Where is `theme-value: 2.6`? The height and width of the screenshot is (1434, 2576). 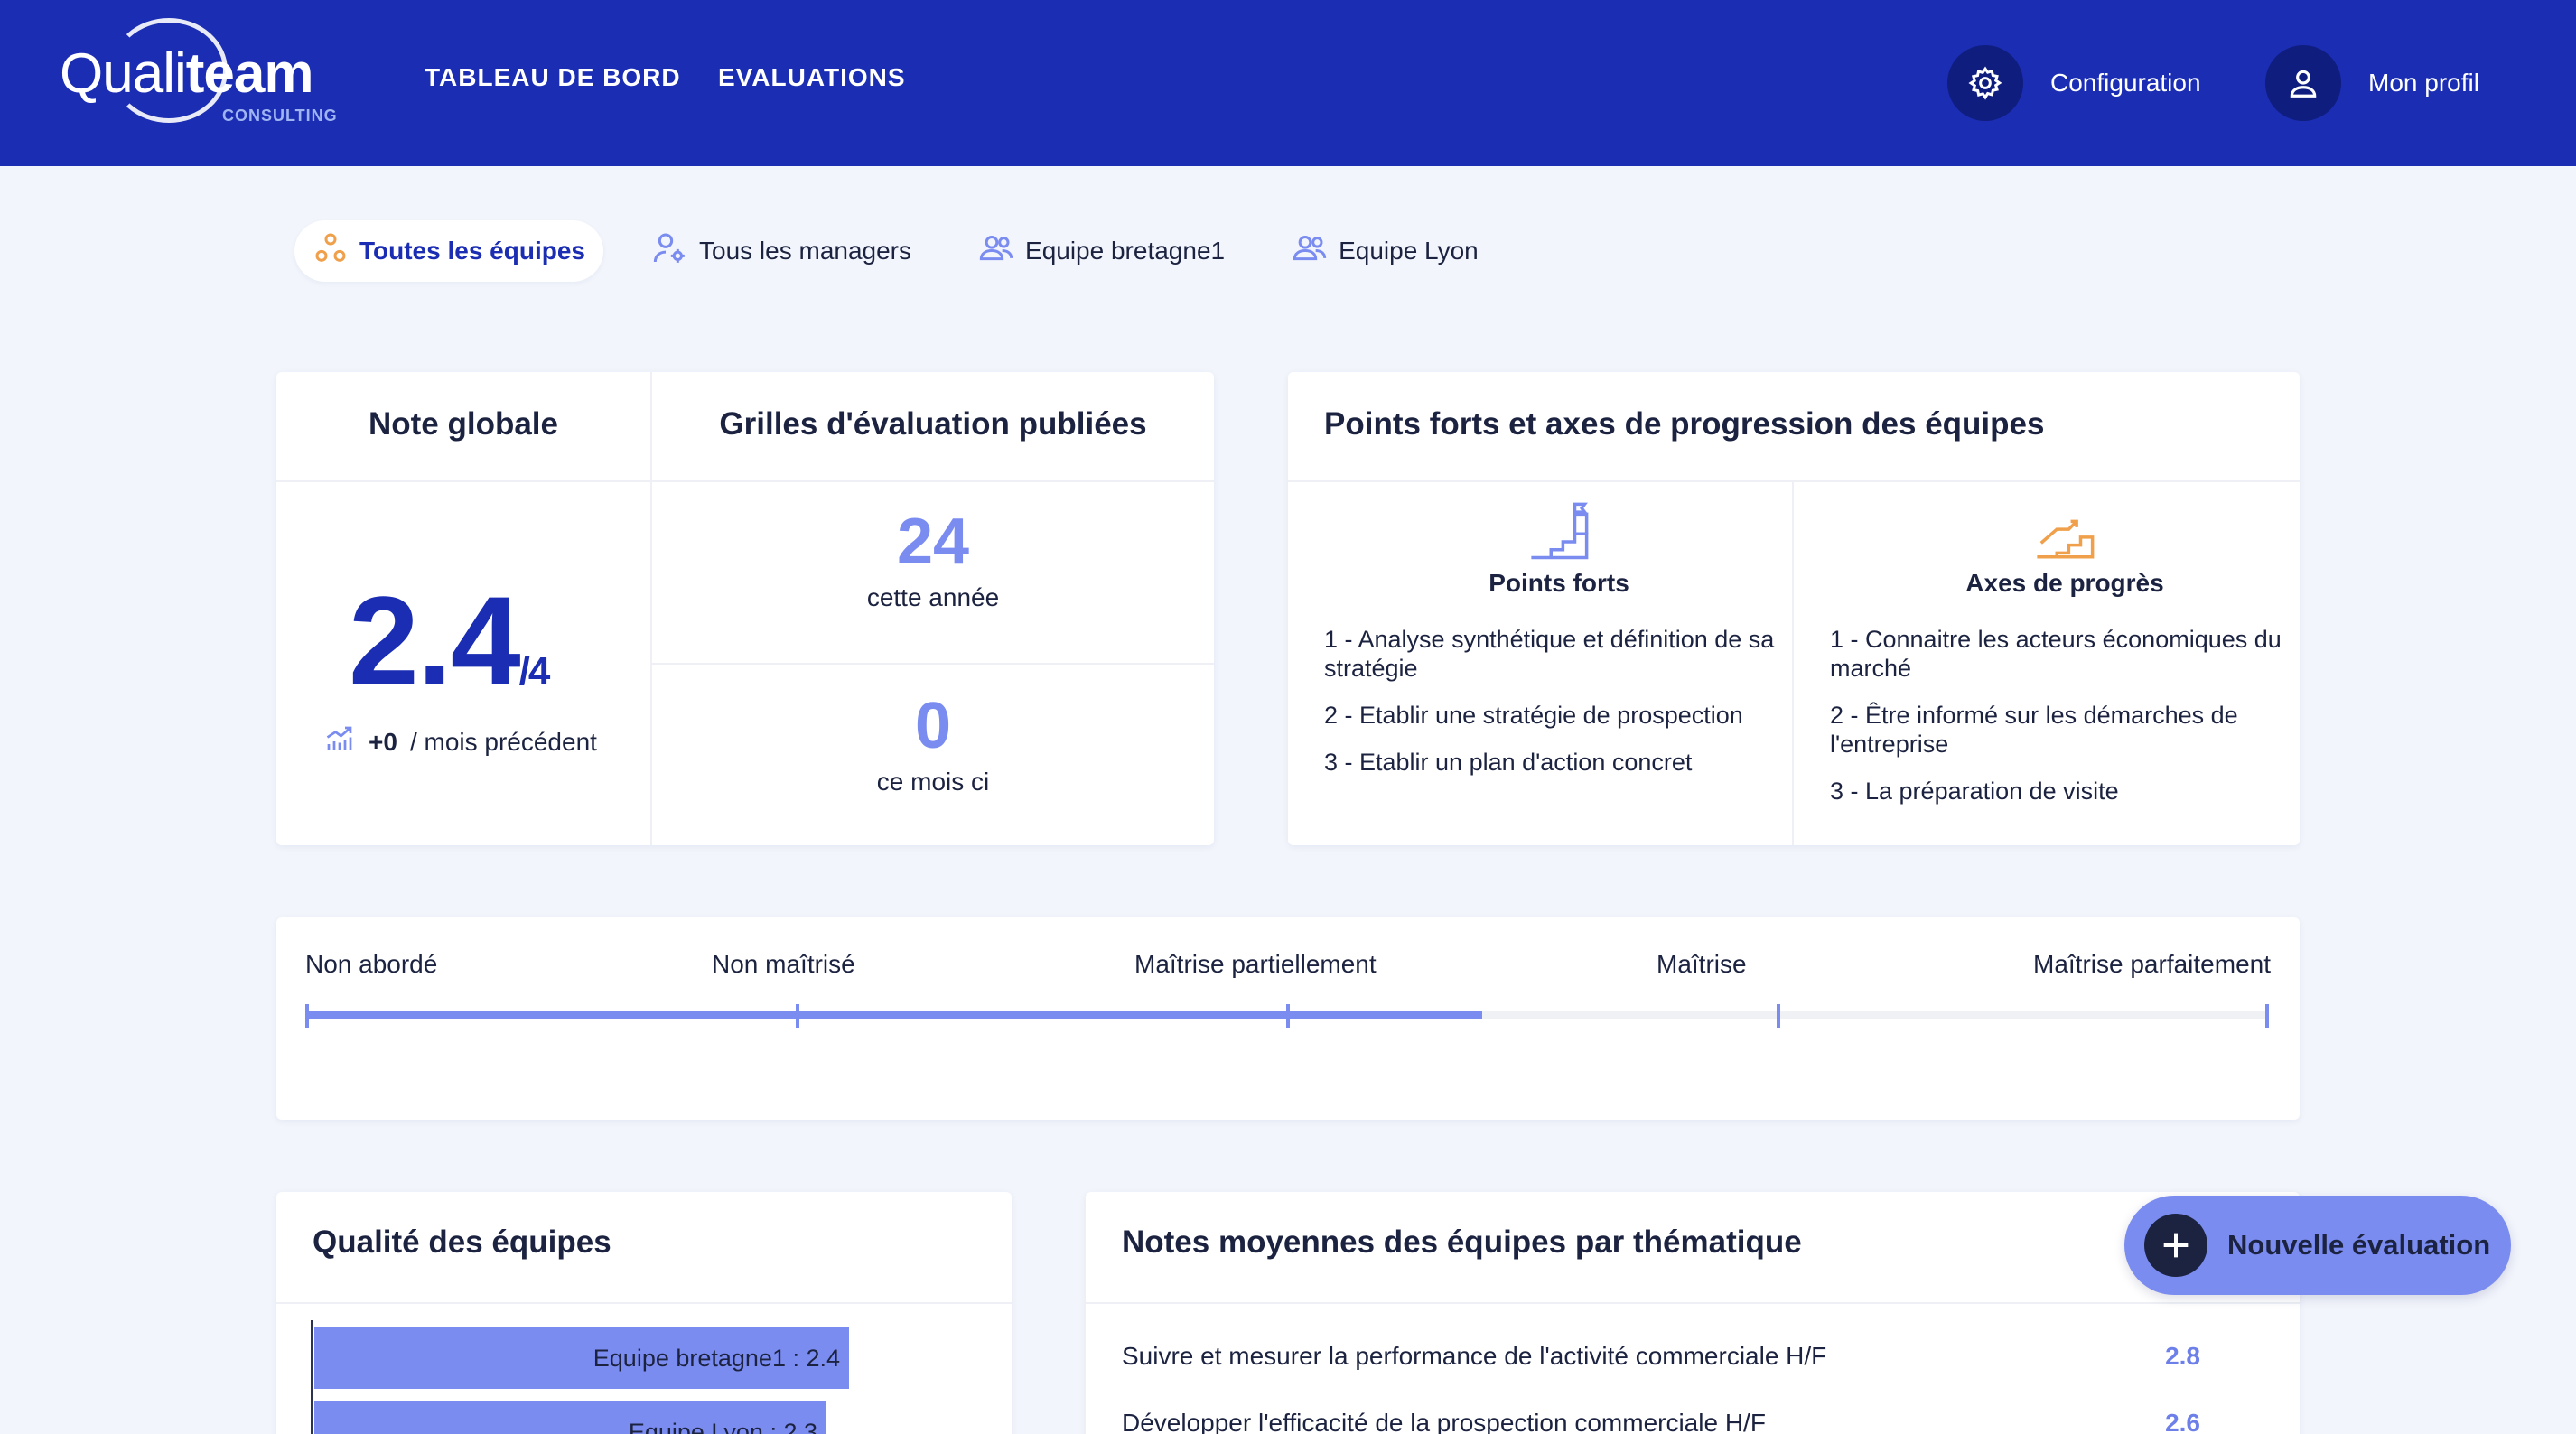
theme-value: 2.6 is located at coordinates (2182, 1421).